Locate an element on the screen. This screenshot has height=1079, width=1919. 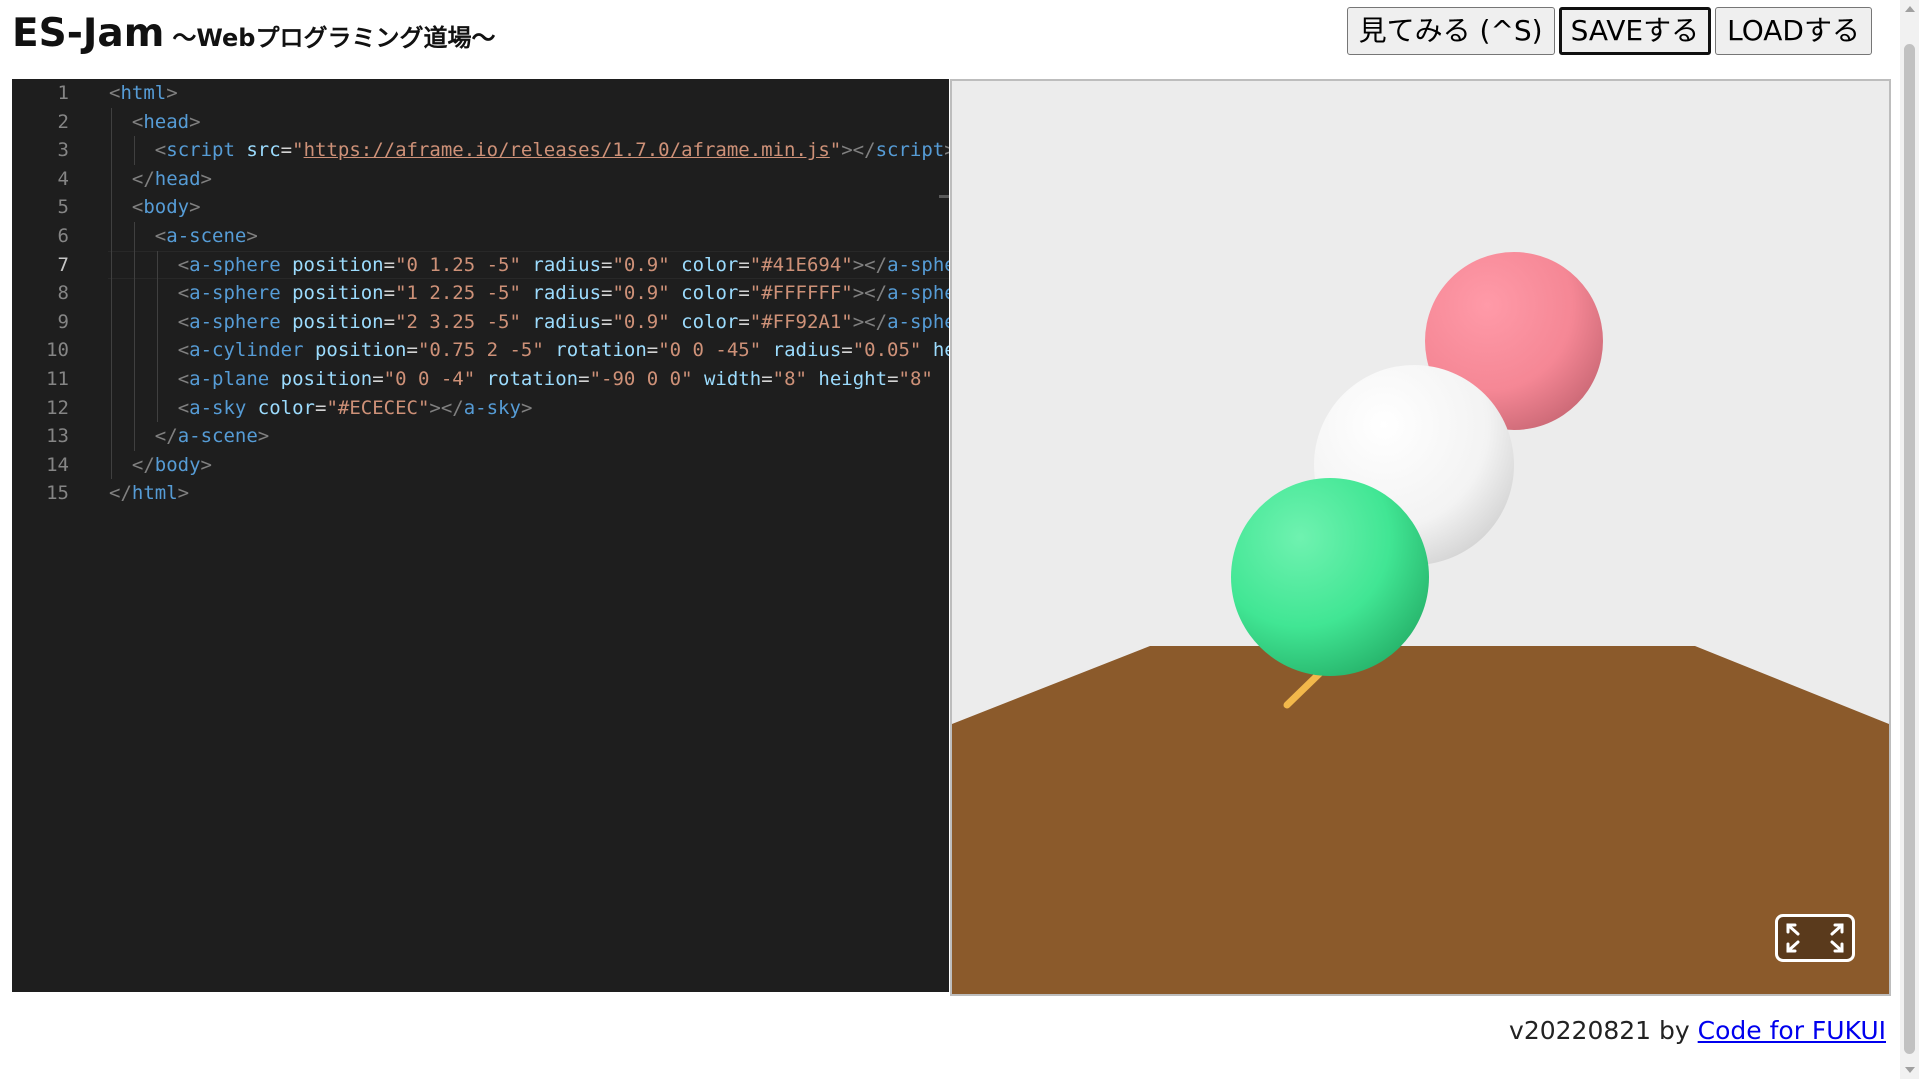
load-button: LOADする is located at coordinates (1793, 31).